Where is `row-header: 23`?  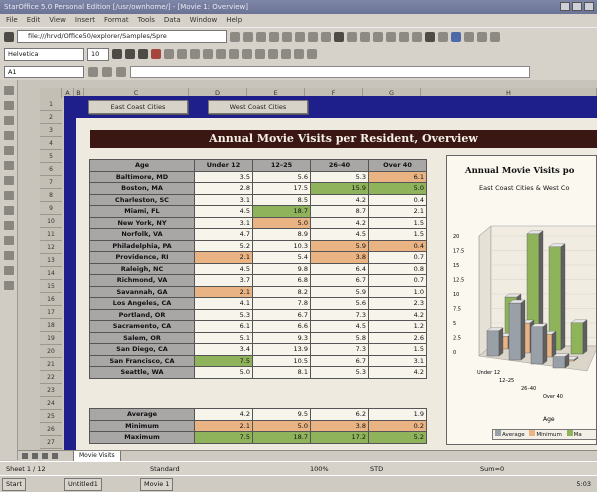
row-header: 23 is located at coordinates (51, 390).